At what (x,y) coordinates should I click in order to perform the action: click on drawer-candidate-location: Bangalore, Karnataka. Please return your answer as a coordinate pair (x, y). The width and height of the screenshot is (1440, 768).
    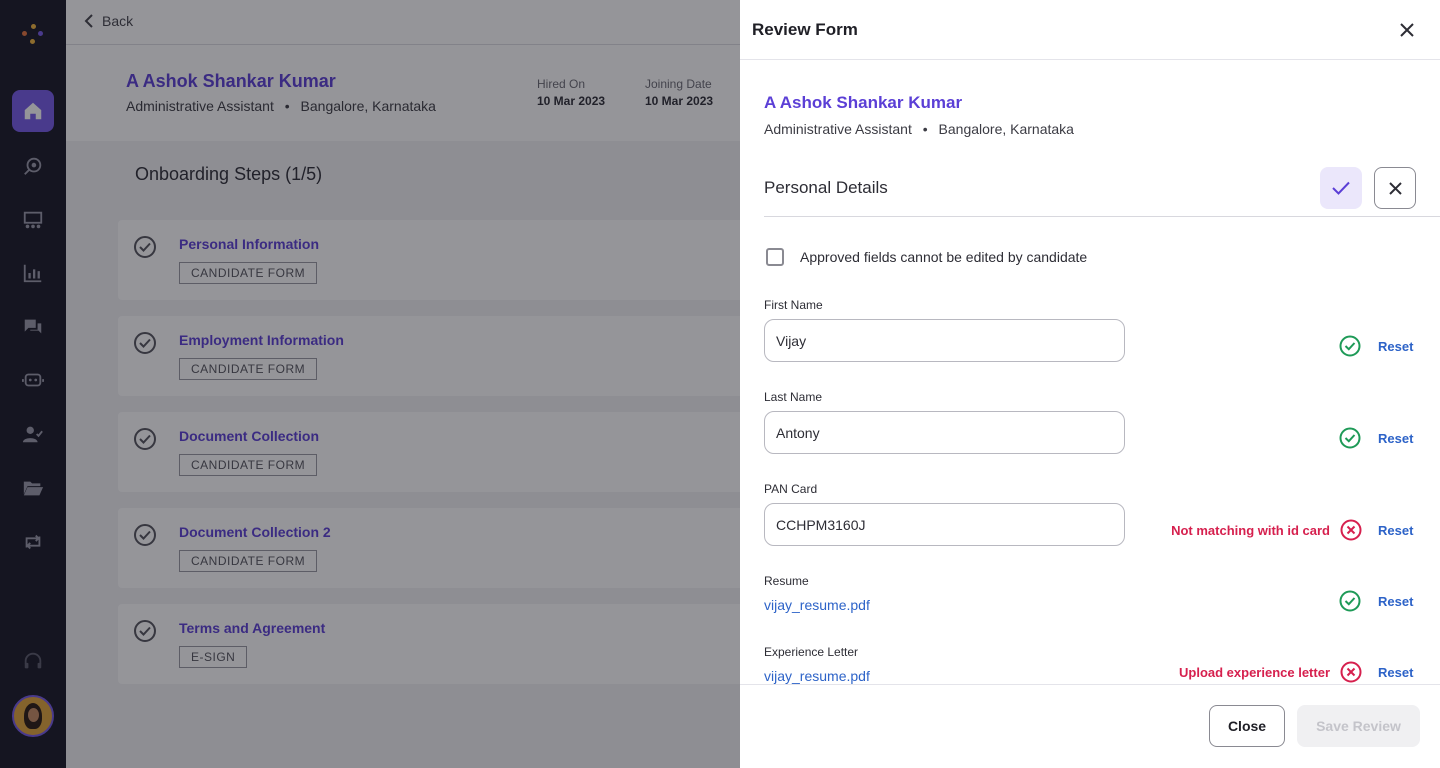
    Looking at the image, I should click on (1006, 129).